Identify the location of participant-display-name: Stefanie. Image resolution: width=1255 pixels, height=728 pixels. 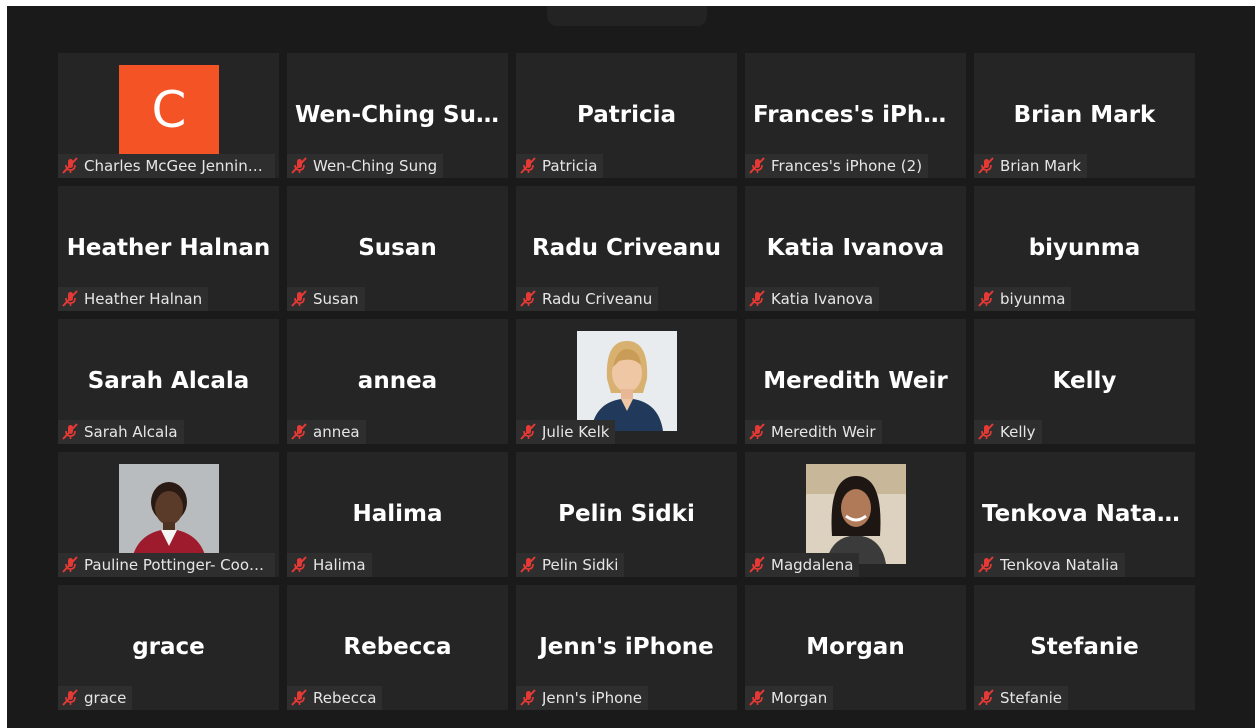
(1084, 647).